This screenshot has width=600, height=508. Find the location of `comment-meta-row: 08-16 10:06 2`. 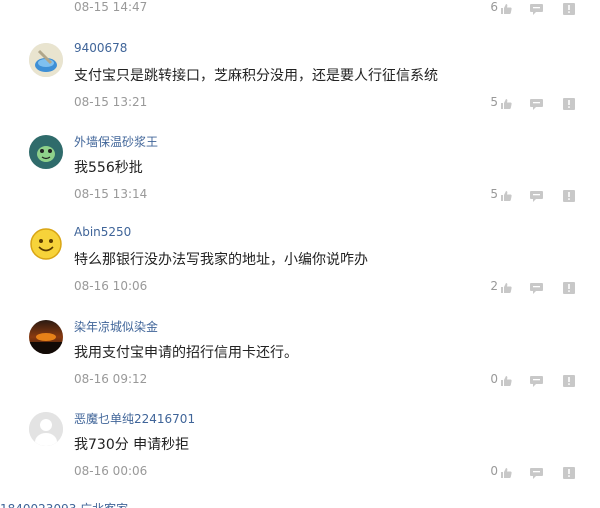

comment-meta-row: 08-16 10:06 2 is located at coordinates (300, 287).